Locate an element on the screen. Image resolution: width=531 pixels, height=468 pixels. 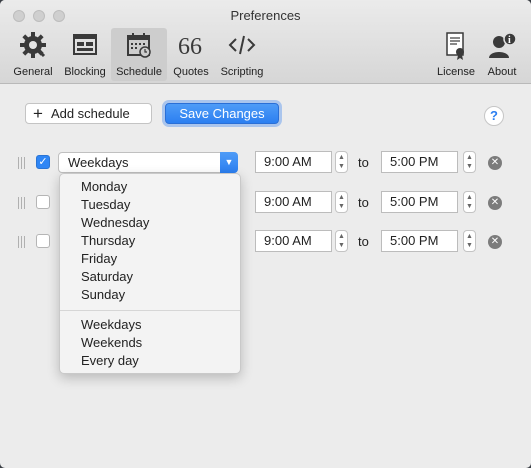
dropdown-option-every-day: Every day is located at coordinates (110, 360).